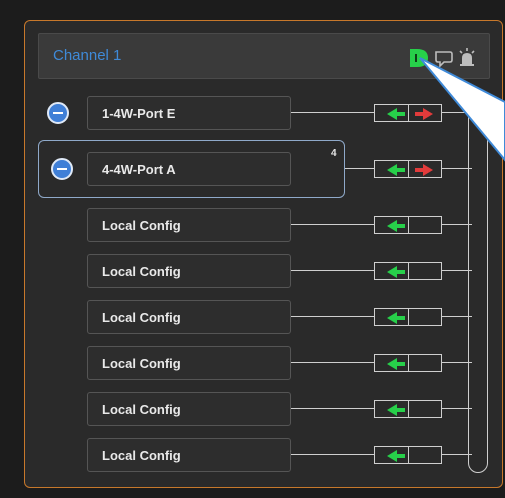 The image size is (505, 498). I want to click on port-label: 4-4W-Port A, so click(139, 169).